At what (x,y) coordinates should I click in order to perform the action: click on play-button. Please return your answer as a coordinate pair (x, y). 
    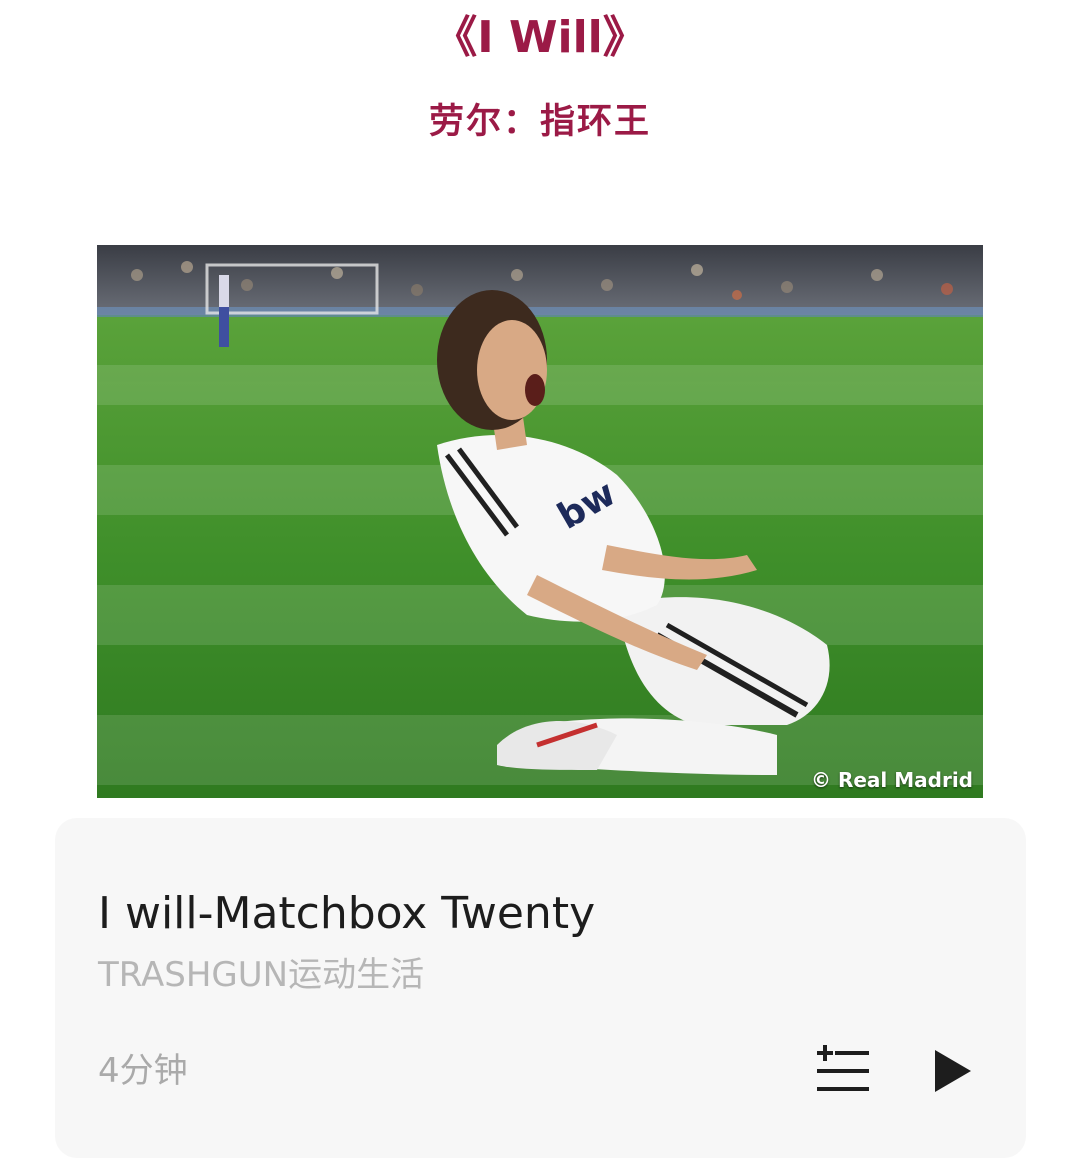
    Looking at the image, I should click on (952, 1071).